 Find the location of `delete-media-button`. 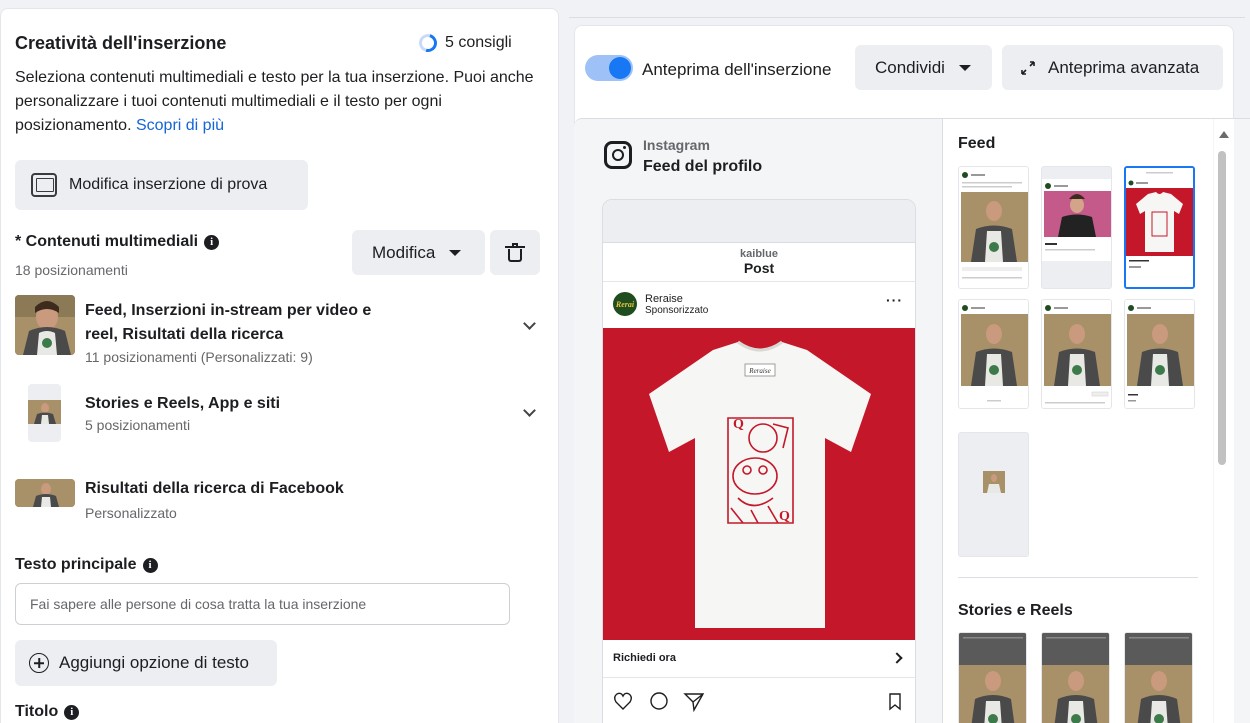

delete-media-button is located at coordinates (515, 252).